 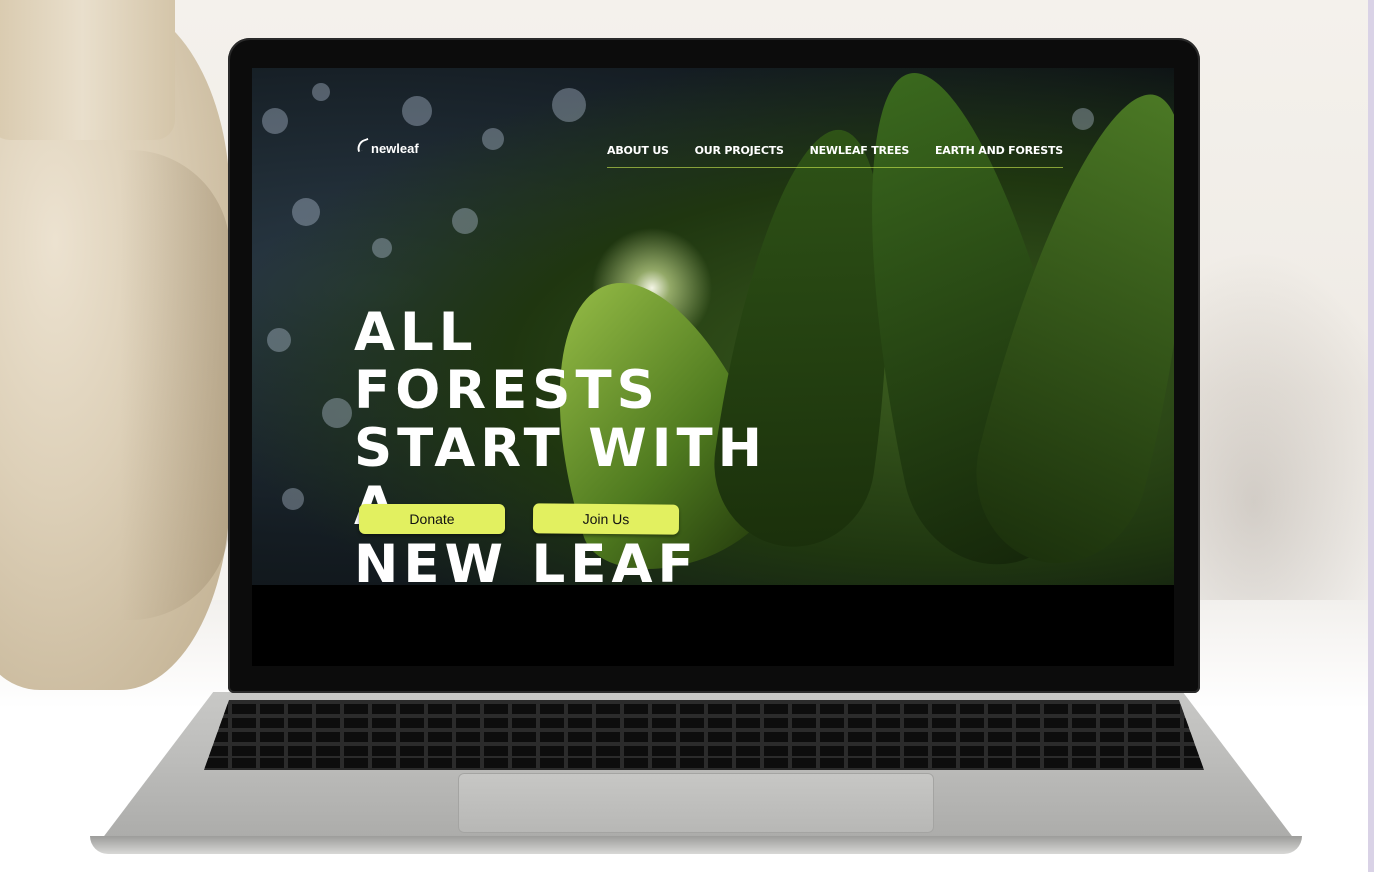 I want to click on headline-line: NEW LEAF, so click(x=526, y=560).